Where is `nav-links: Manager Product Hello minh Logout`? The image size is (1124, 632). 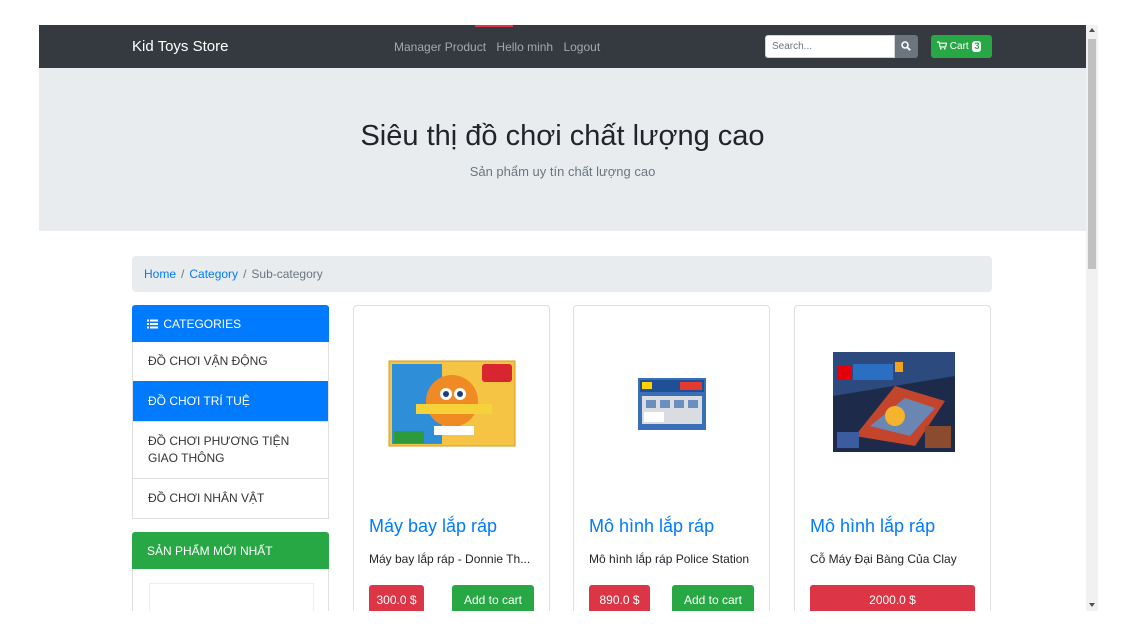 nav-links: Manager Product Hello minh Logout is located at coordinates (500, 47).